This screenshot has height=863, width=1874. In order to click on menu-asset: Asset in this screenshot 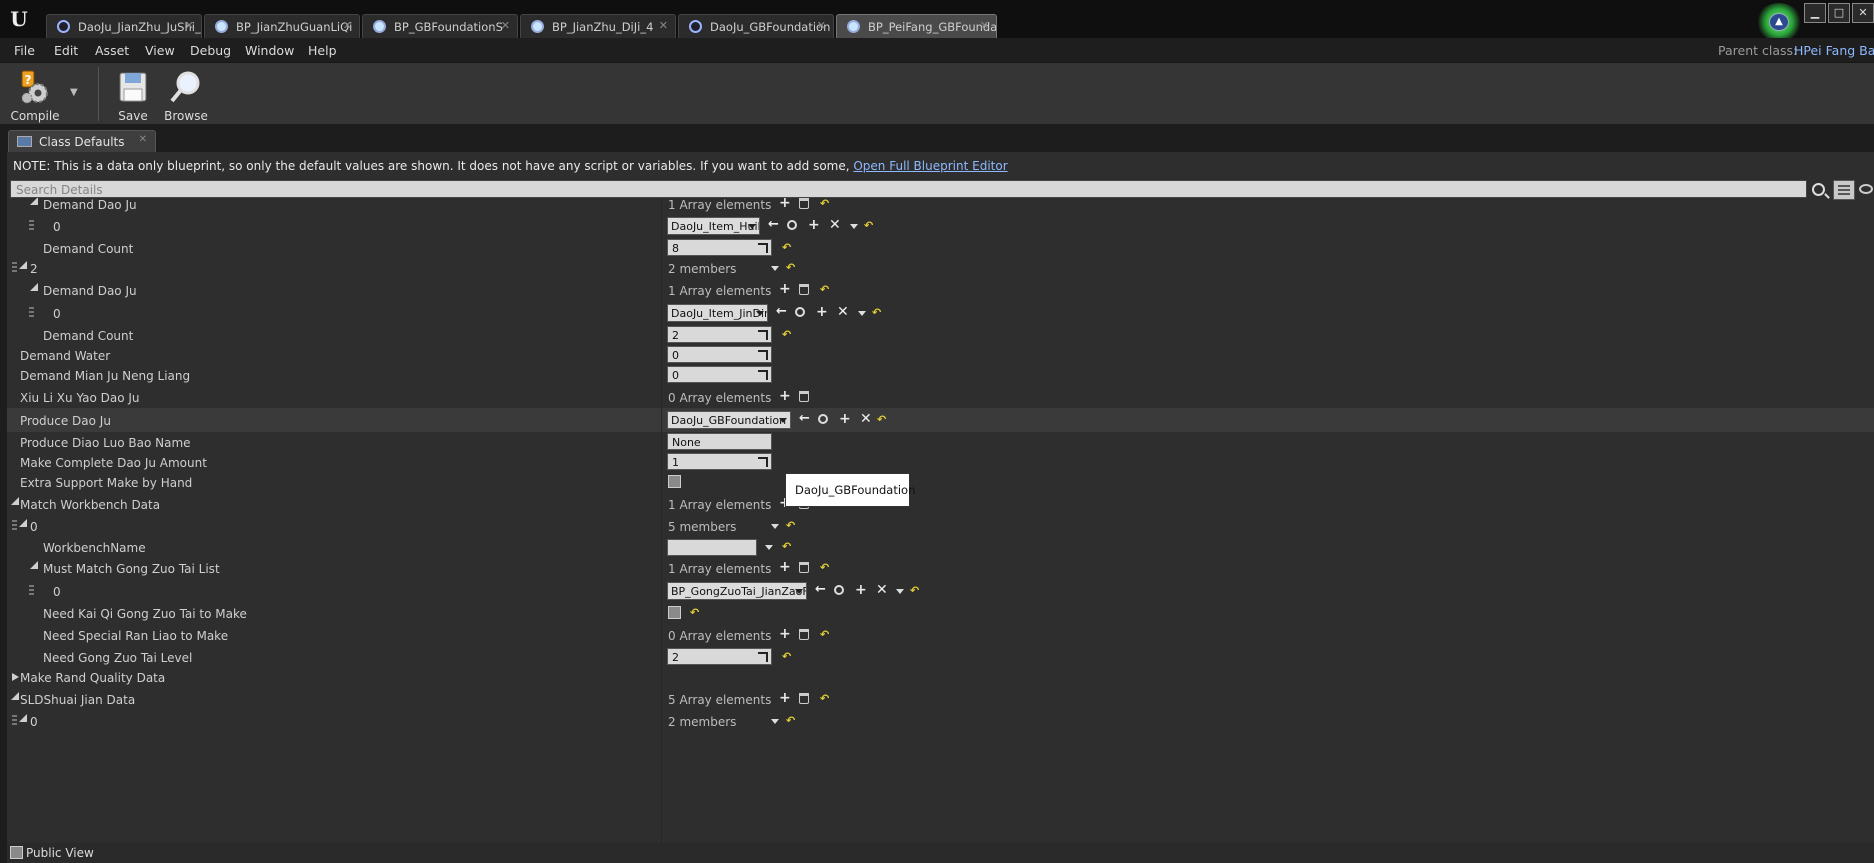, I will do `click(112, 50)`.